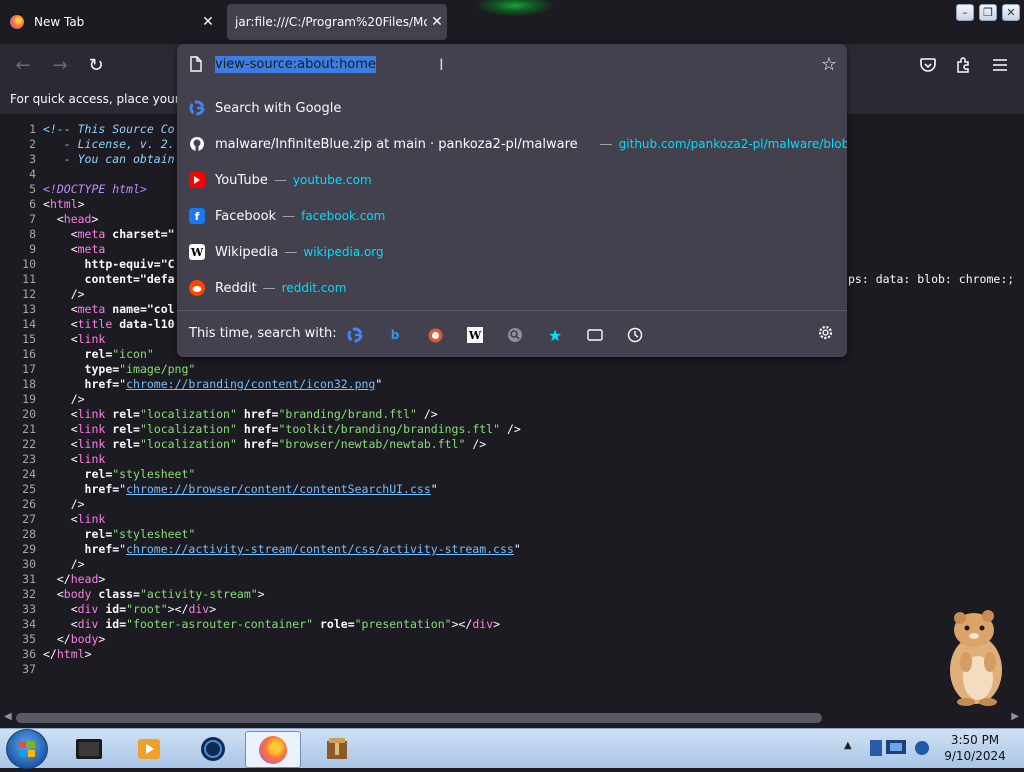  Describe the element at coordinates (29, 384) in the screenshot. I see `line-number: 18` at that location.